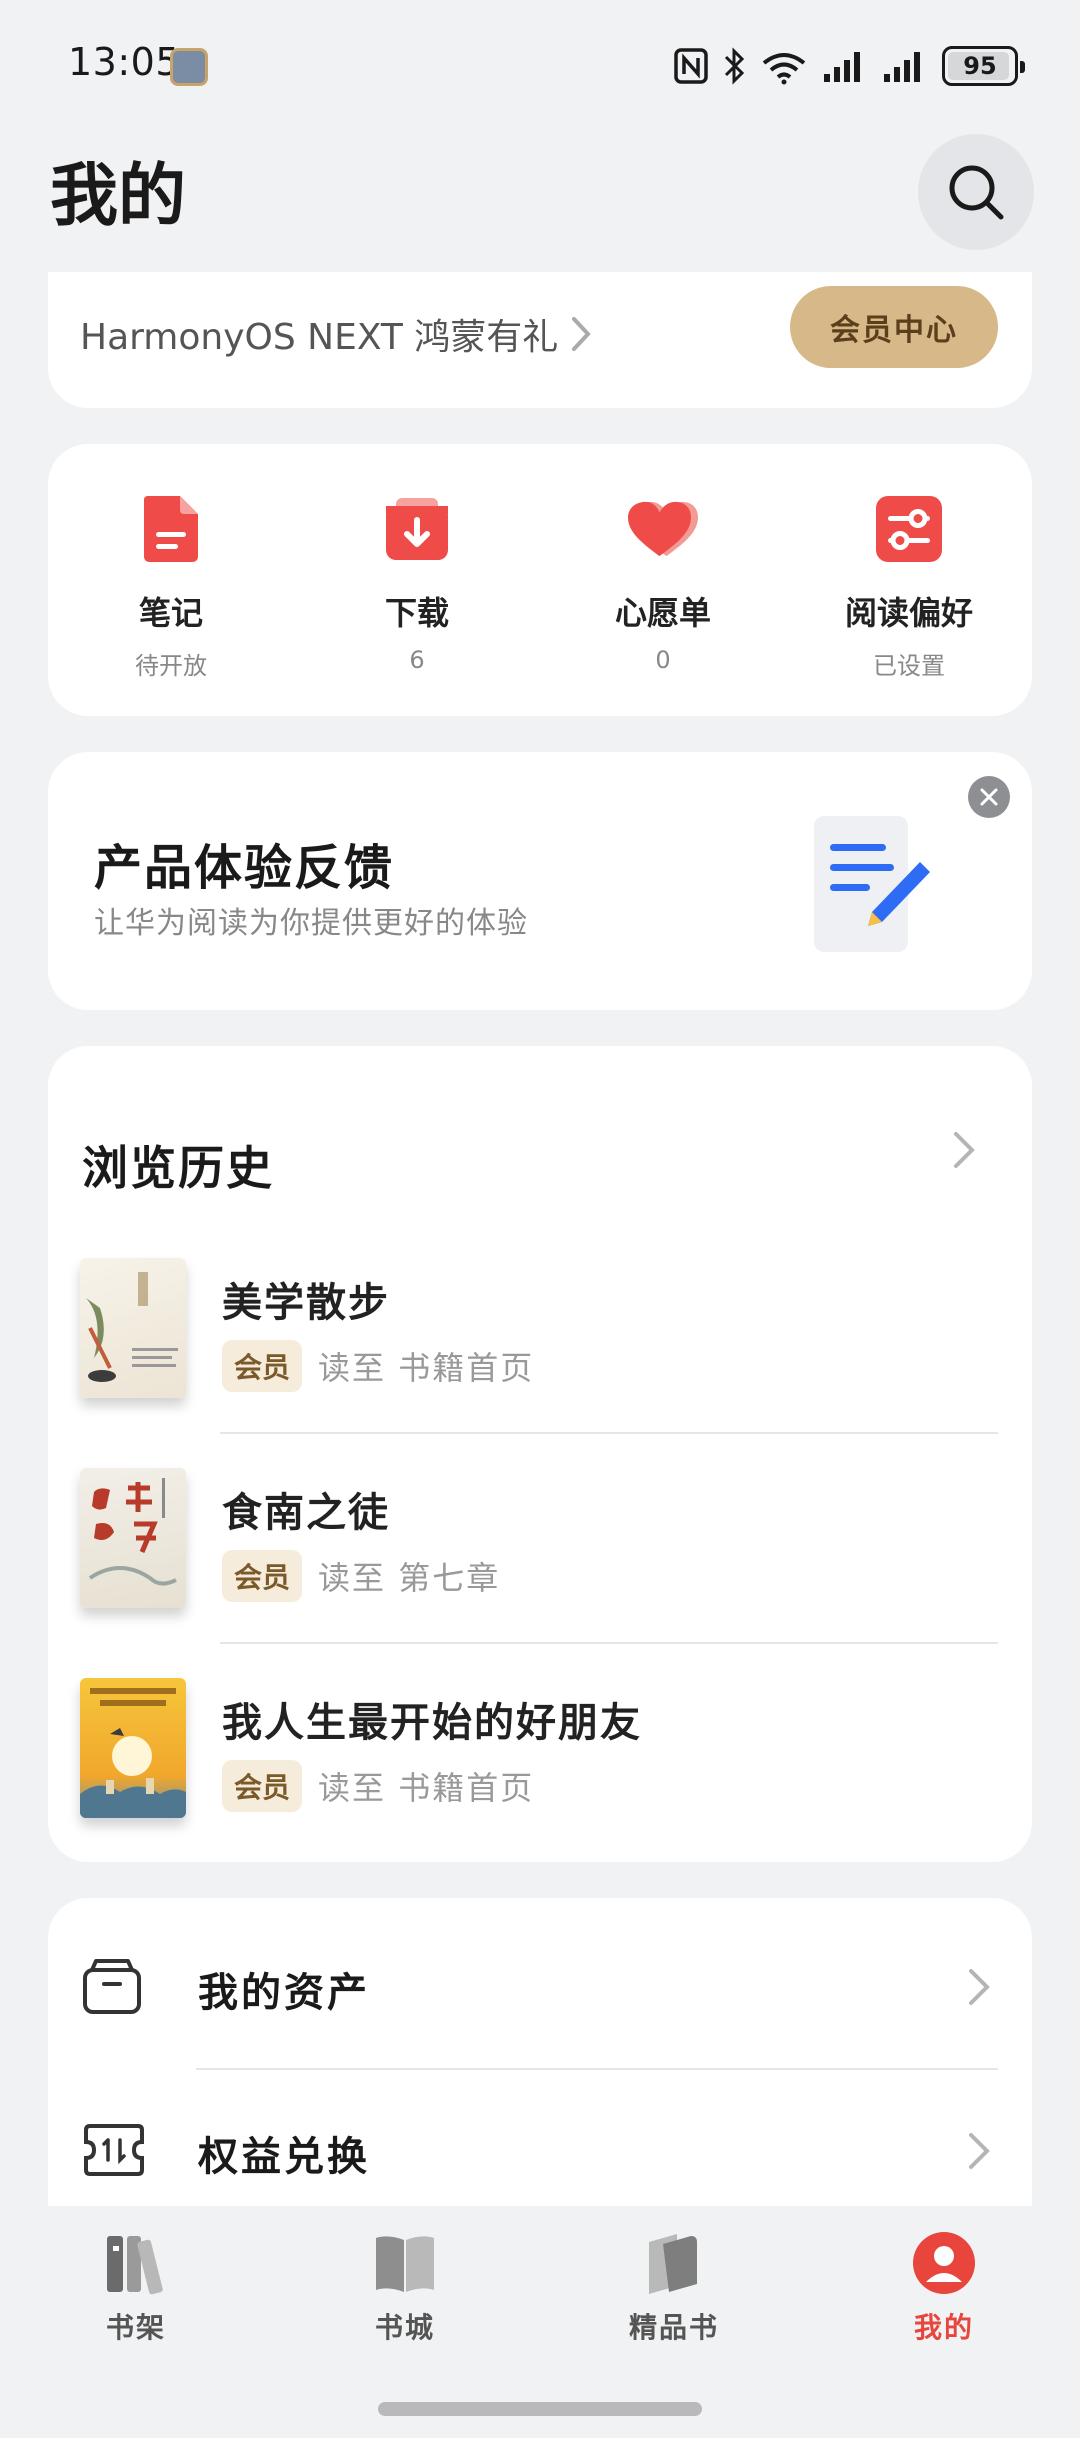  Describe the element at coordinates (663, 529) in the screenshot. I see `heart-icon` at that location.